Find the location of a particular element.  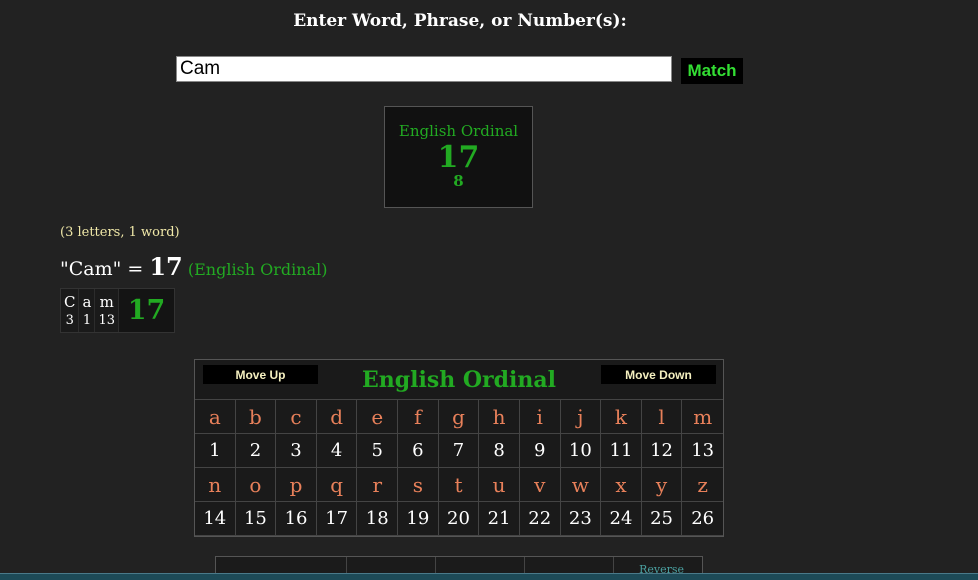

cipher-value-cell: 16 is located at coordinates (296, 519).